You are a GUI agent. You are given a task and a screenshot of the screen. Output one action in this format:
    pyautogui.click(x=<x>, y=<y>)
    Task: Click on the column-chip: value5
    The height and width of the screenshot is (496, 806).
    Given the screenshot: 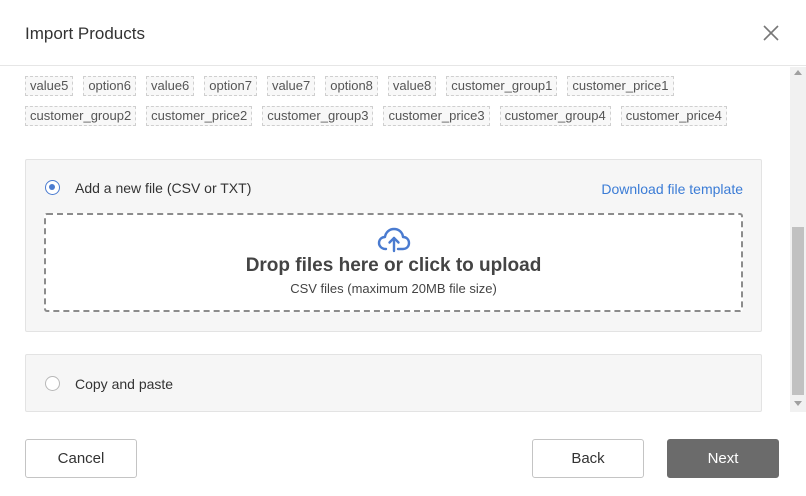 What is the action you would take?
    pyautogui.click(x=49, y=86)
    